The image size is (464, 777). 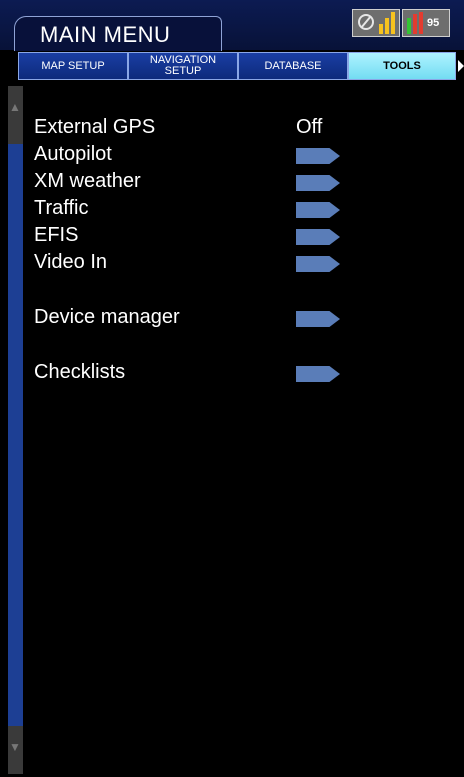 I want to click on chevron-up-icon: ▲, so click(x=15, y=107).